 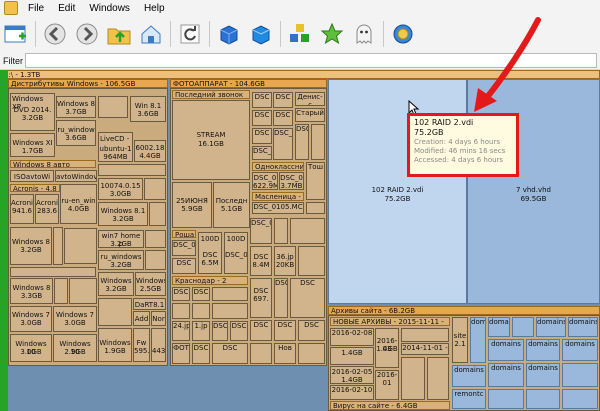 What do you see at coordinates (390, 405) in the screenshot?
I see `subfolder-header: Вирус на сайте - 6.4GB` at bounding box center [390, 405].